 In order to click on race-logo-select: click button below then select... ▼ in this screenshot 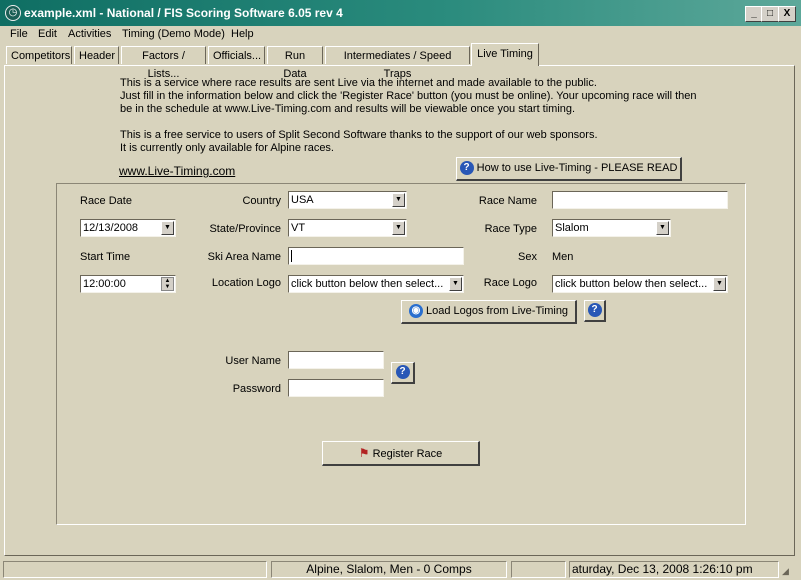, I will do `click(640, 284)`.